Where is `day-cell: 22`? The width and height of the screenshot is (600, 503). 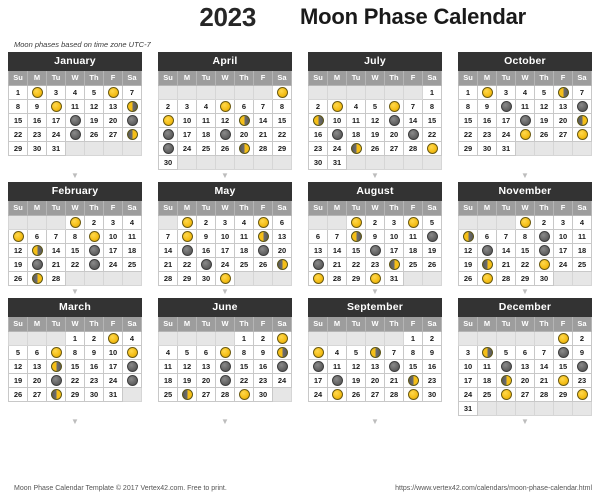 day-cell: 22 is located at coordinates (75, 380).